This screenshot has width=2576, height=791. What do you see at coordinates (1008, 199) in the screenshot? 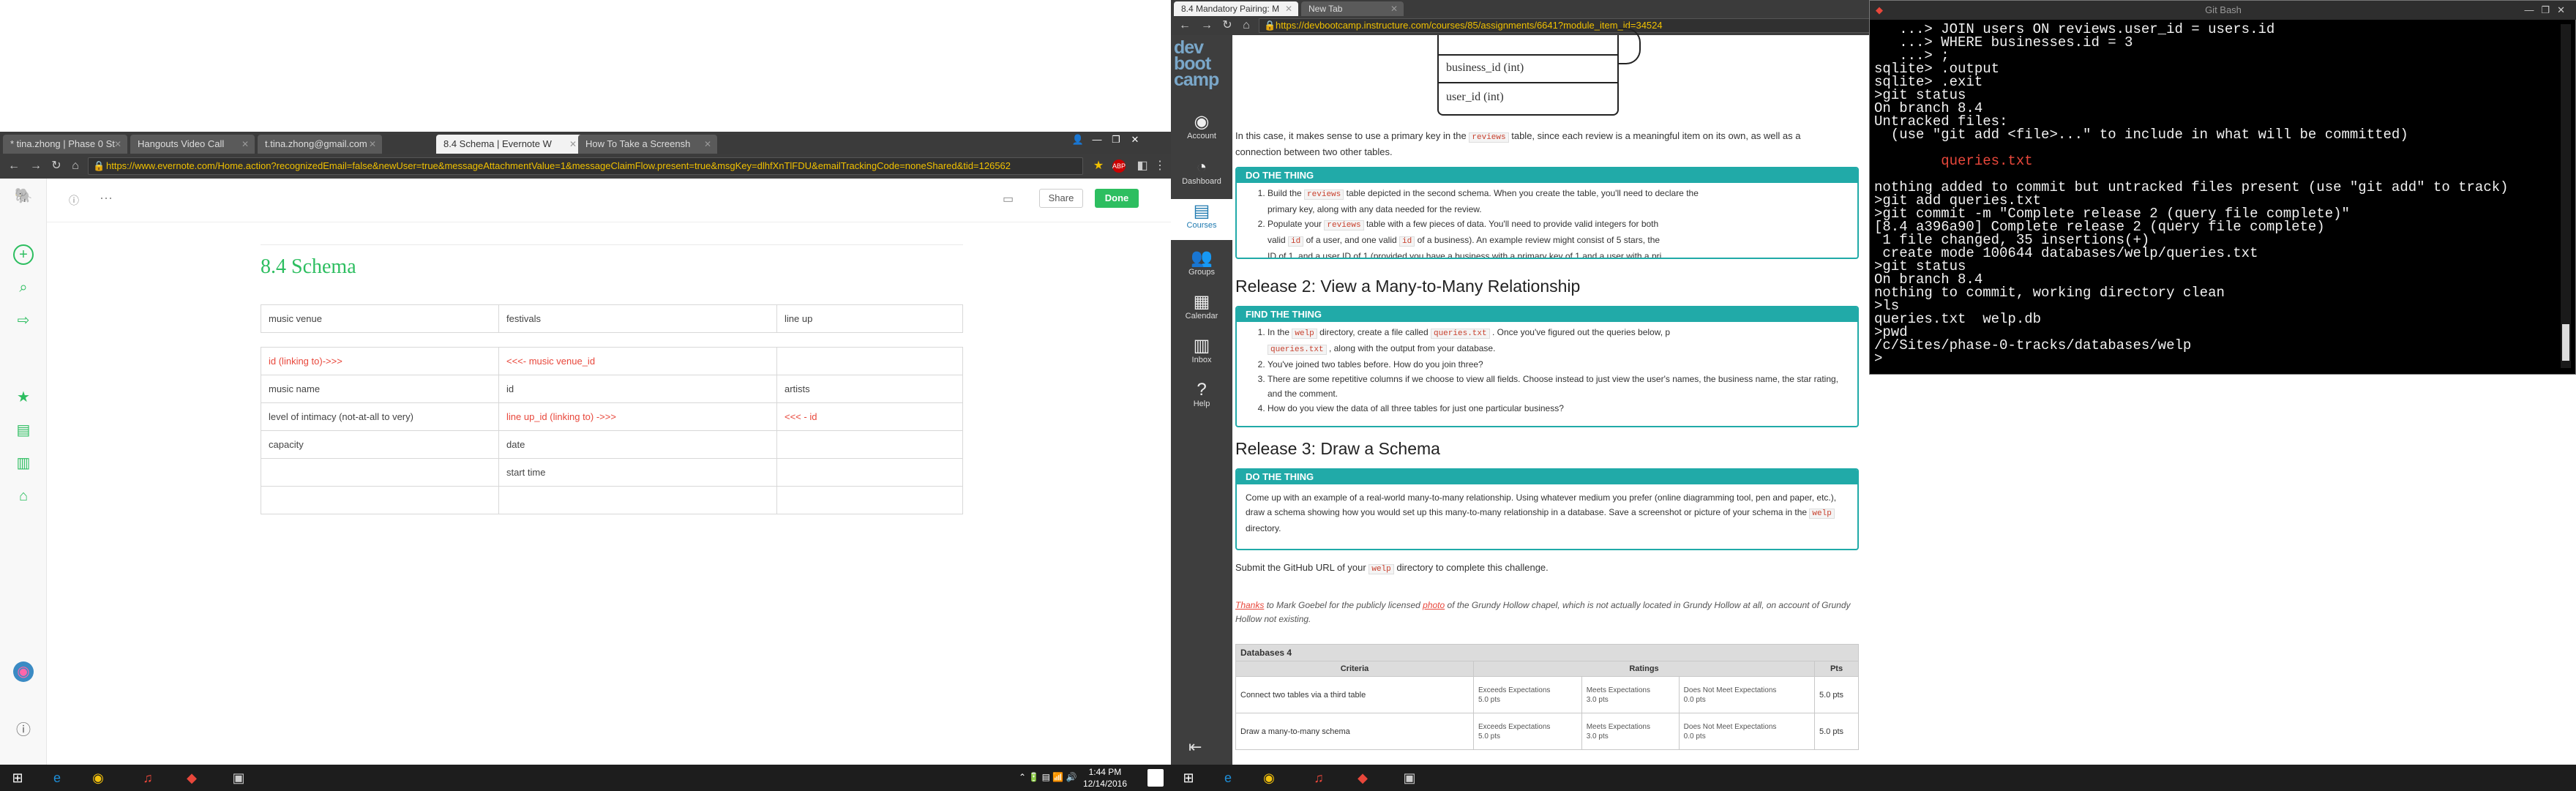
I see `present-icon: ▭` at bounding box center [1008, 199].